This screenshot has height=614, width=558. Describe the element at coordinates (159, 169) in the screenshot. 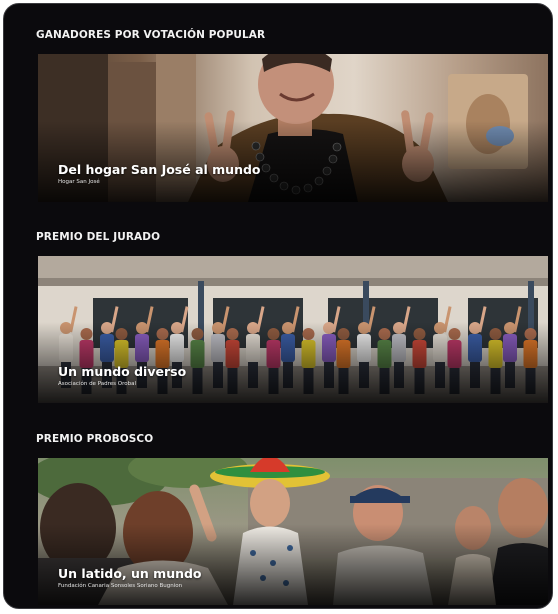

I see `card-title: Del hogar San José al mundo` at that location.